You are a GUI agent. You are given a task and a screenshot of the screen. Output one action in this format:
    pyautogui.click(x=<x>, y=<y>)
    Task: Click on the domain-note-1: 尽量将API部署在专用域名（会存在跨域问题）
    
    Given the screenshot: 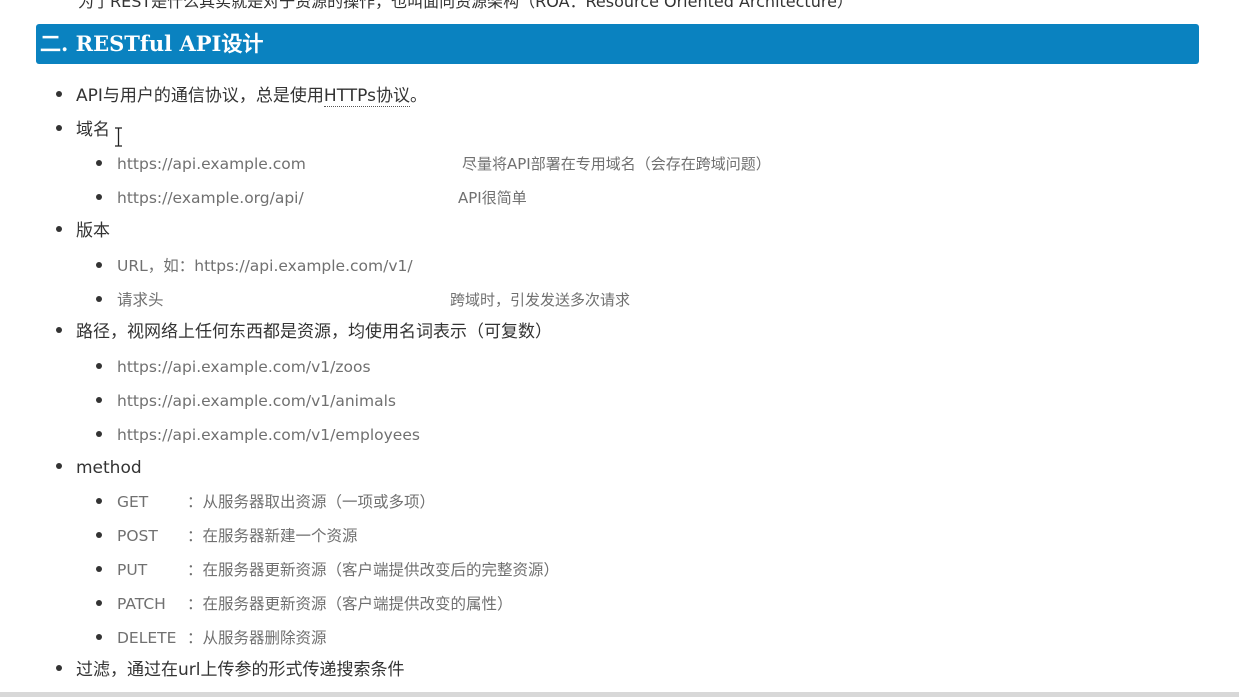 What is the action you would take?
    pyautogui.click(x=616, y=164)
    